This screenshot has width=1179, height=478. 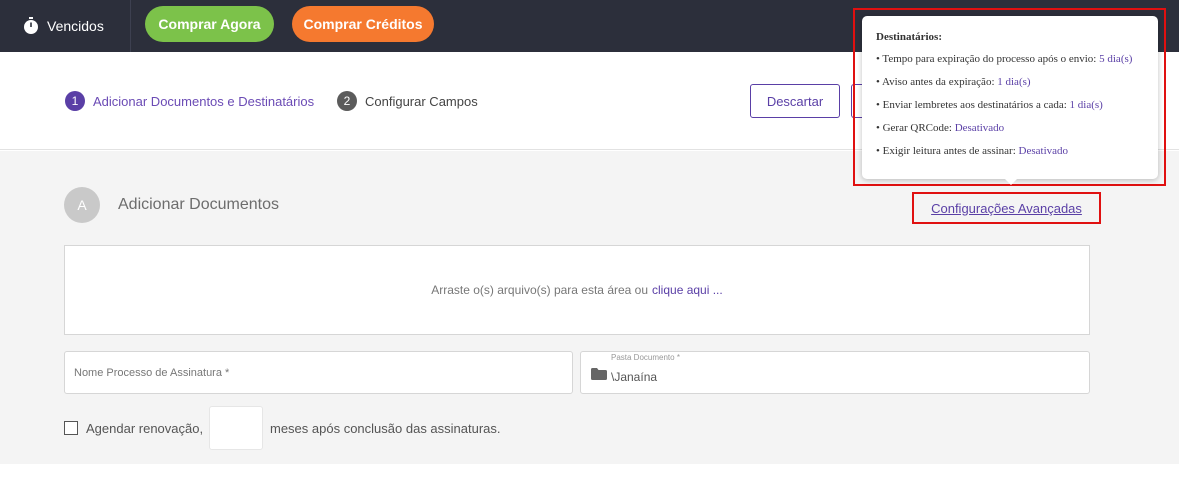 I want to click on step-add-documents: 1 Adicionar Documentos e Destinatários, so click(x=189, y=101).